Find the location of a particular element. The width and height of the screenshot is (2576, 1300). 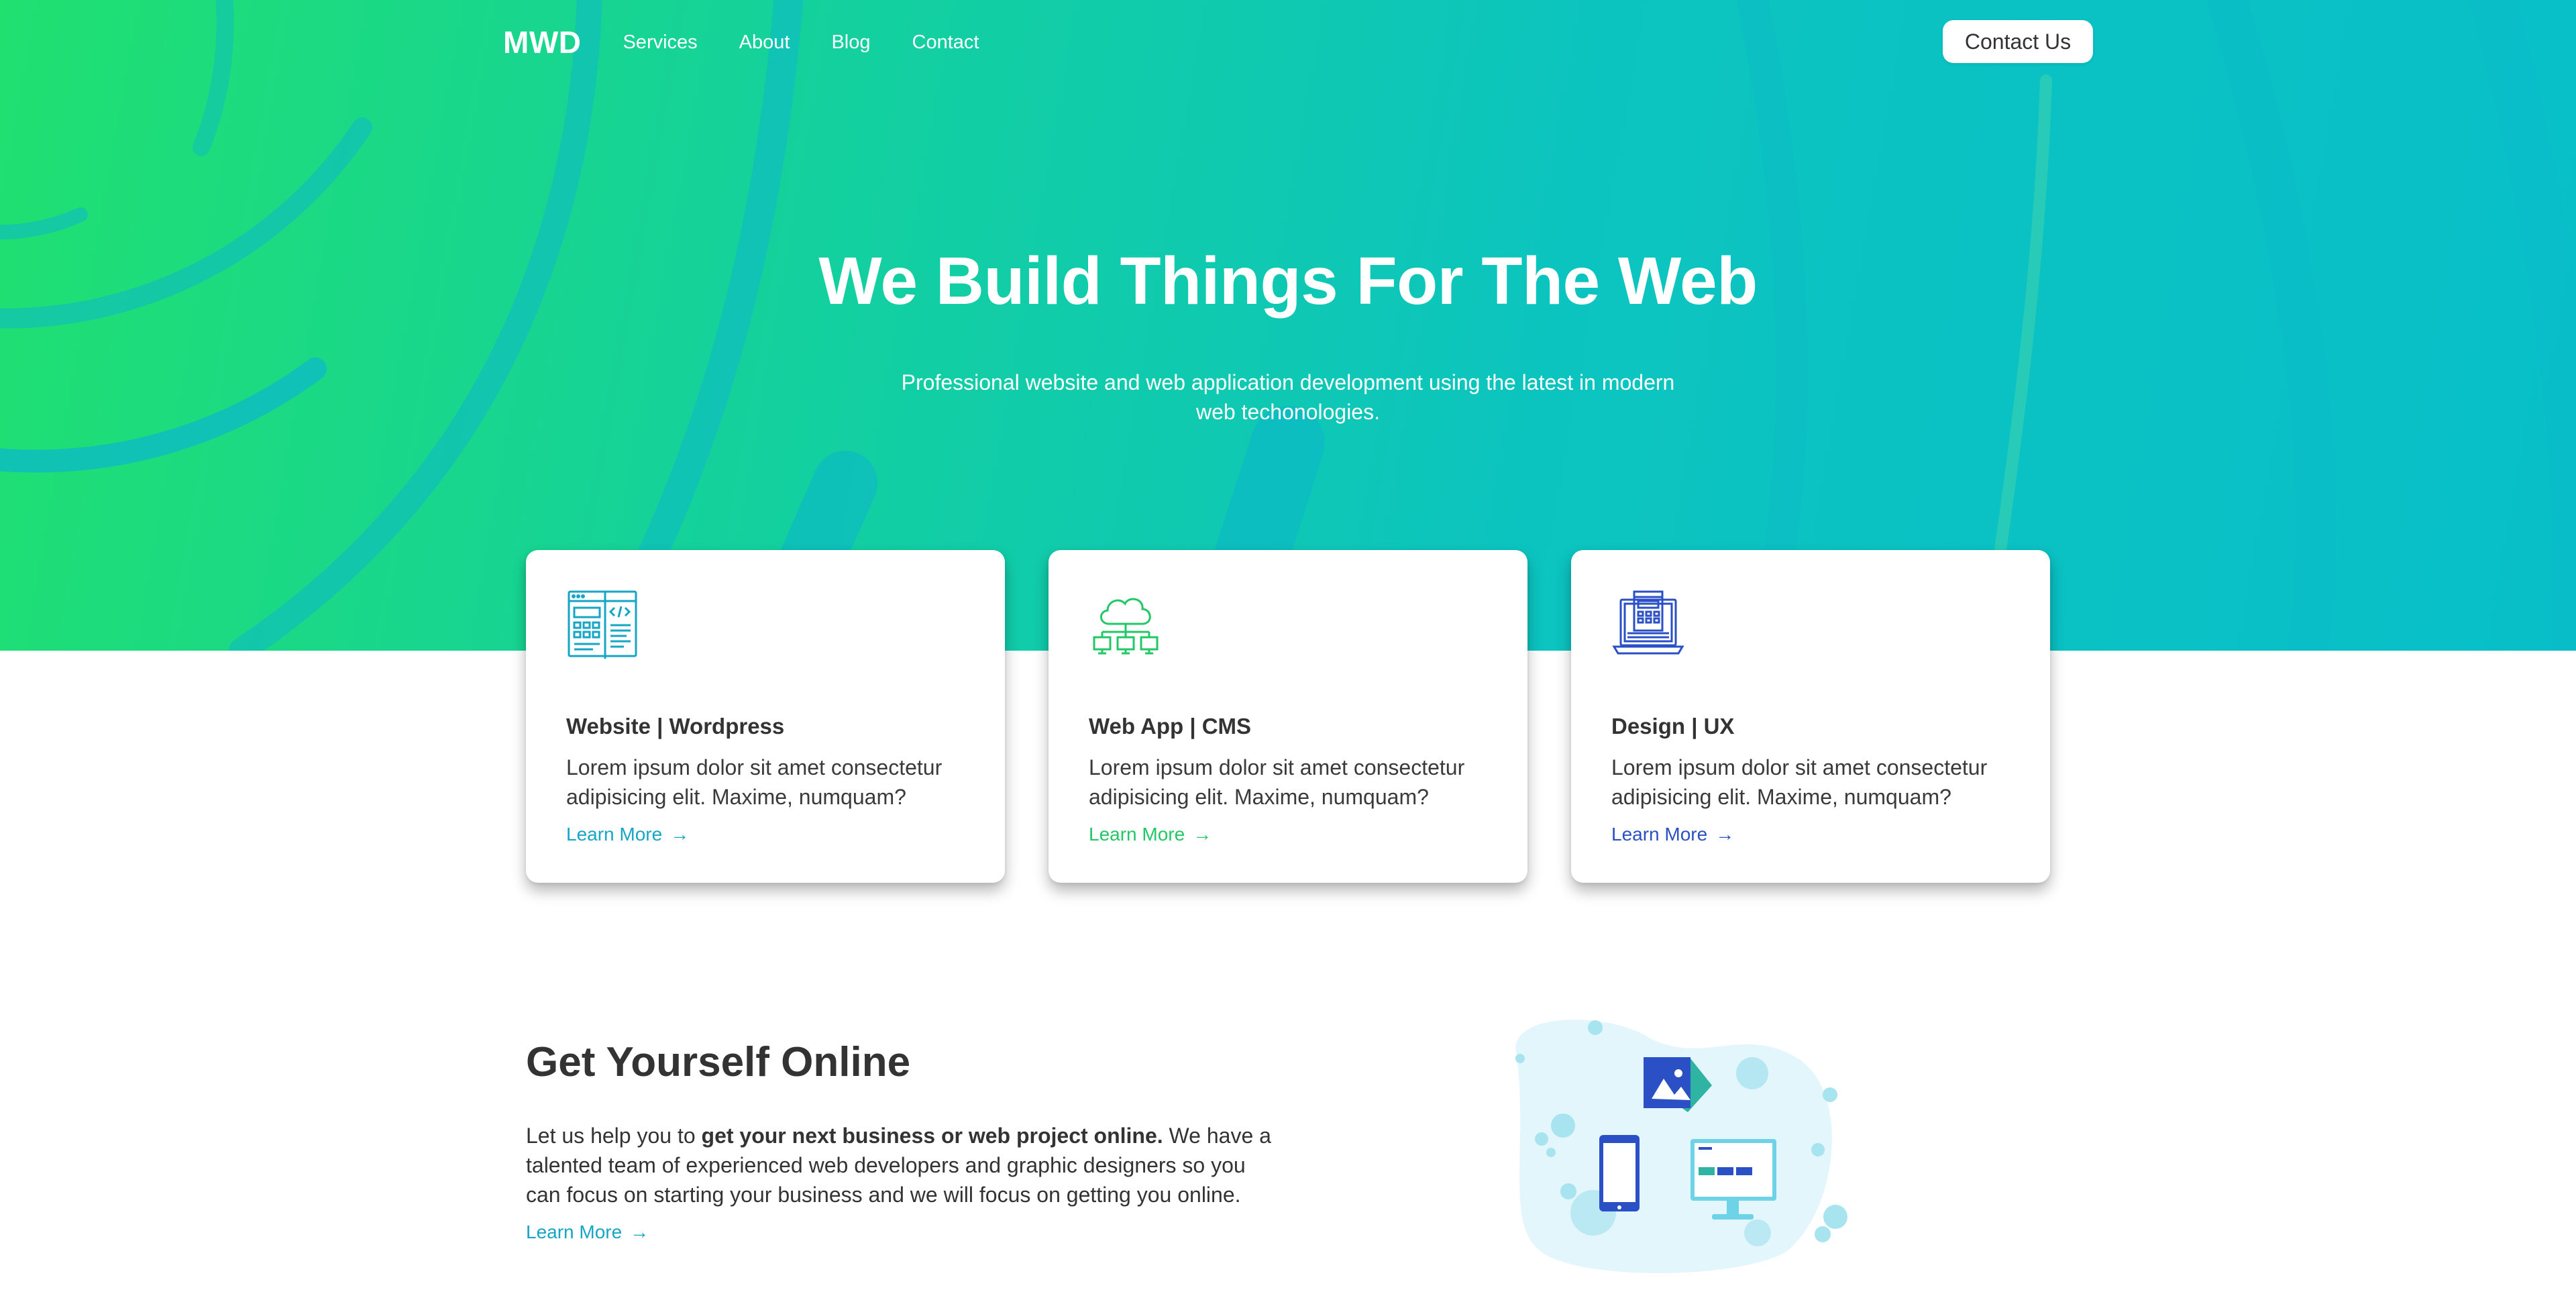

top-navigation: MWD Services About Blog Contact is located at coordinates (761, 43).